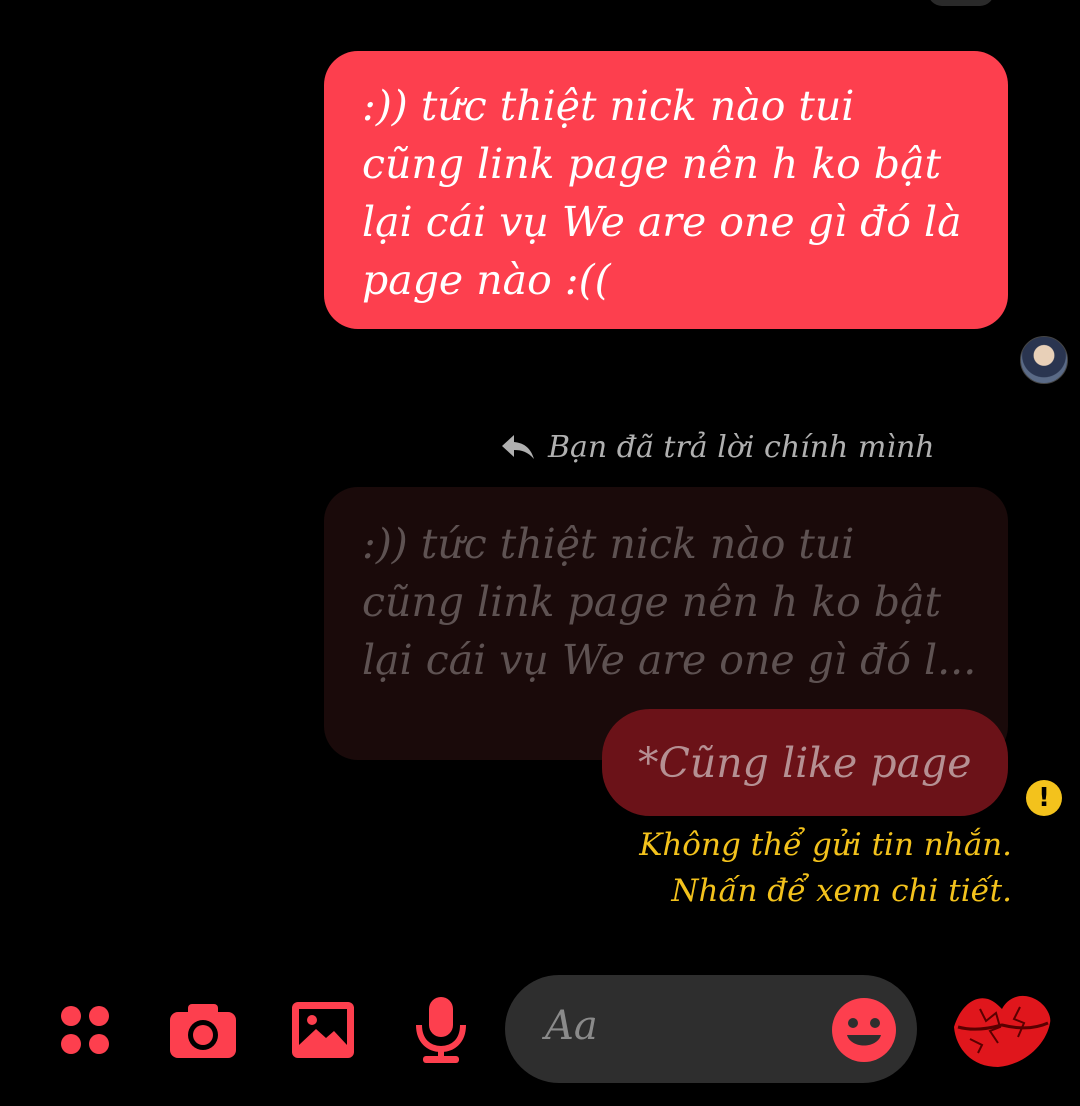 This screenshot has height=1106, width=1080. Describe the element at coordinates (1044, 798) in the screenshot. I see `alert-icon: !` at that location.